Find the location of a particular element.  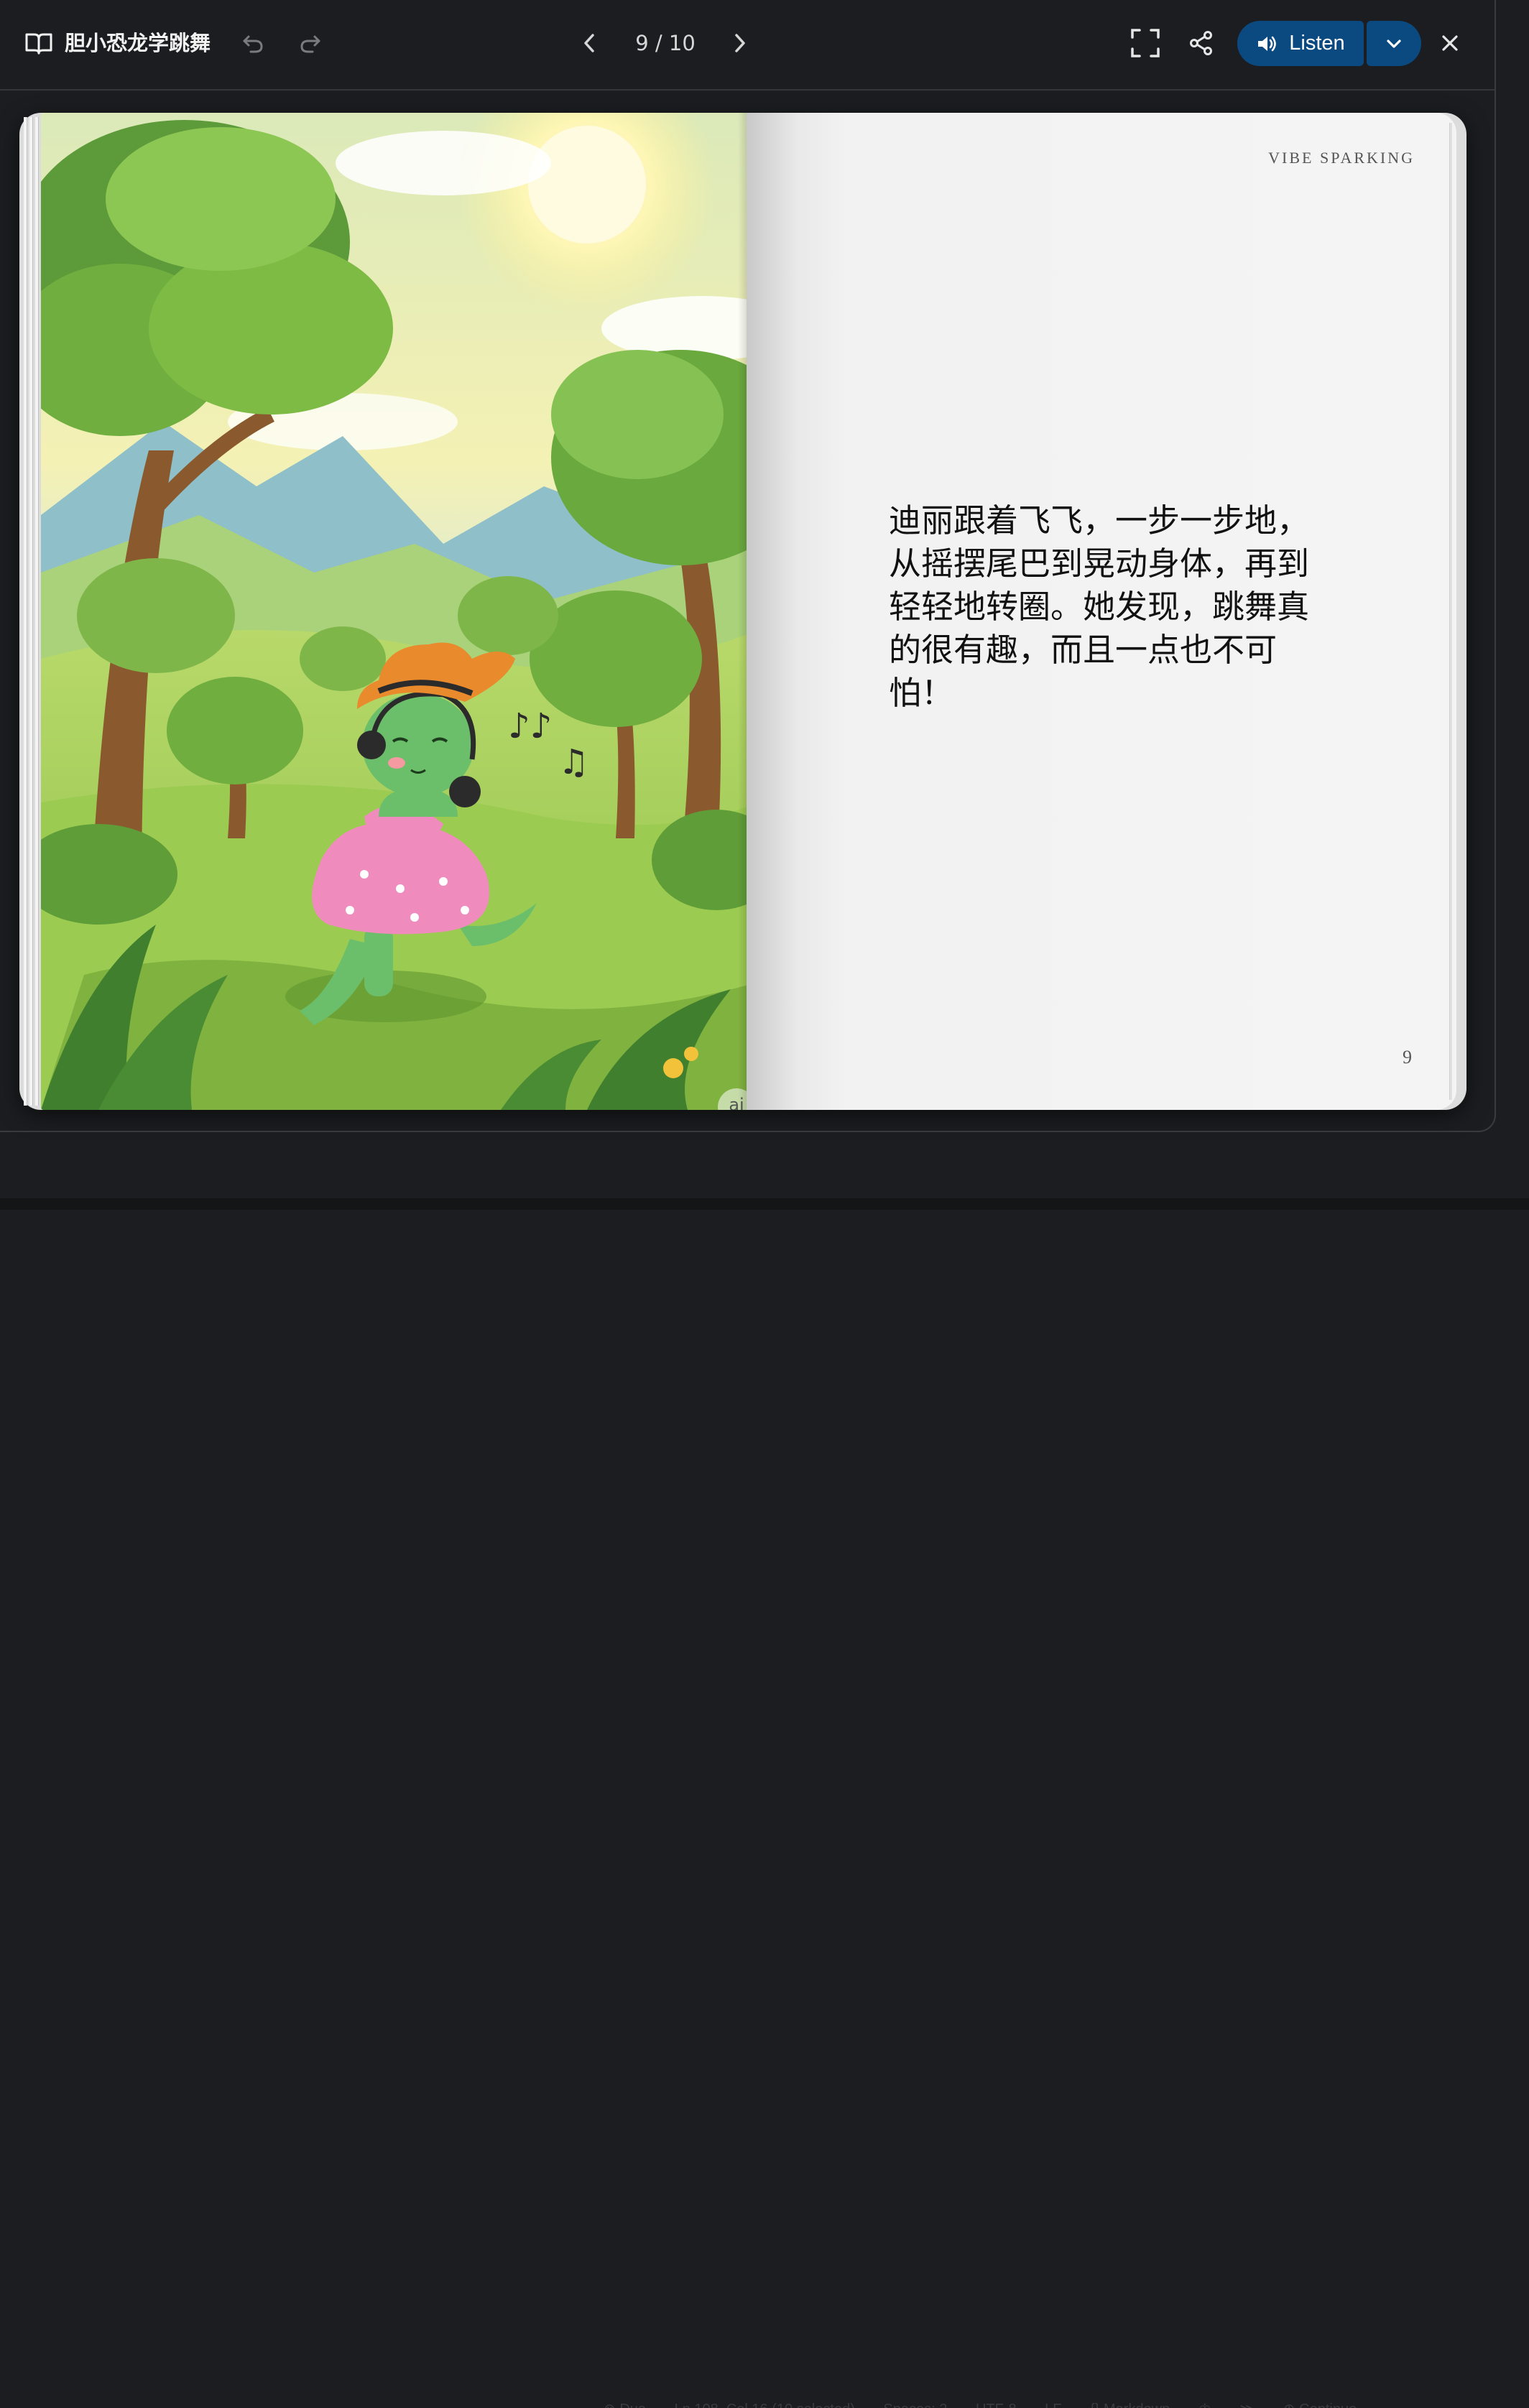

listen-button: Listen is located at coordinates (1300, 43).